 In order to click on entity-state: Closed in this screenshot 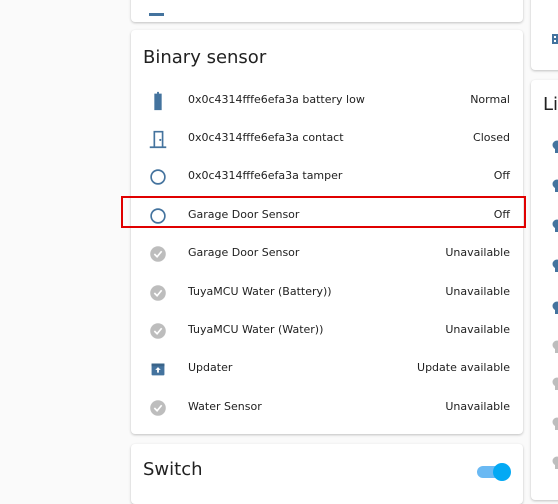, I will do `click(491, 137)`.